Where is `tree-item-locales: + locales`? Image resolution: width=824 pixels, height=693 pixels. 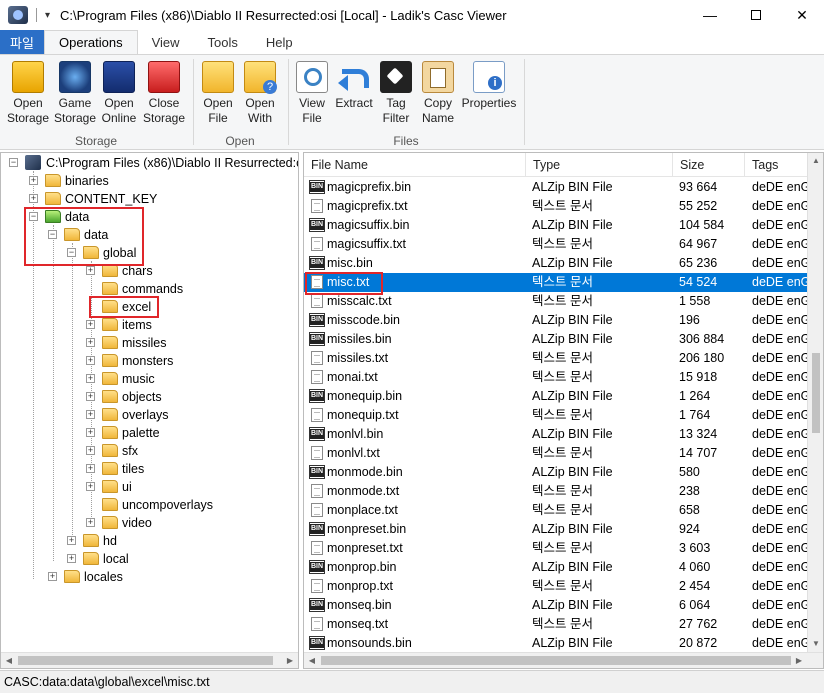
tree-item-locales: + locales is located at coordinates (149, 577).